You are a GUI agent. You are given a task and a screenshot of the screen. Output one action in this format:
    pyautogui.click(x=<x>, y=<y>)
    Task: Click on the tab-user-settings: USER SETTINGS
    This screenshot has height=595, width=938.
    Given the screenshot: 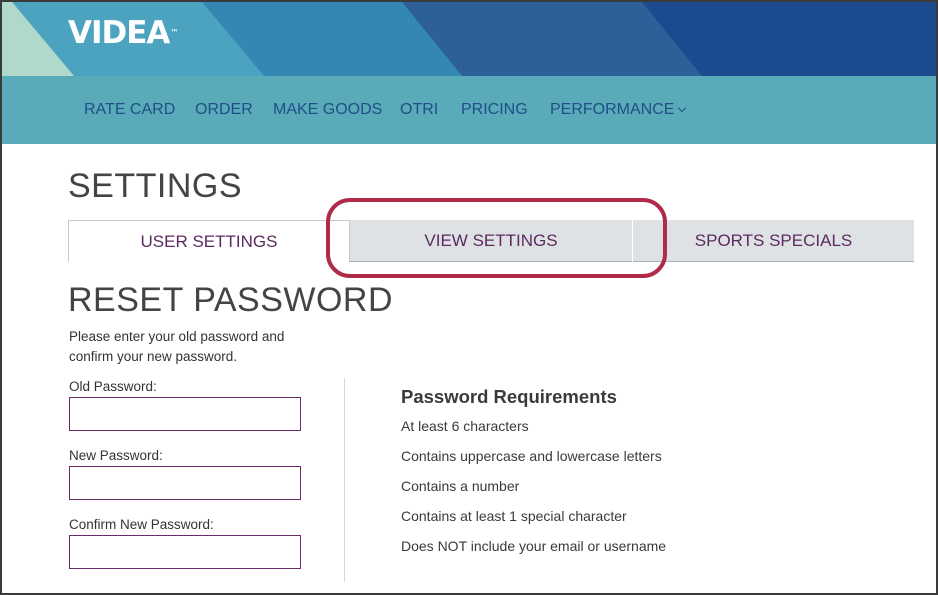 What is the action you would take?
    pyautogui.click(x=209, y=241)
    